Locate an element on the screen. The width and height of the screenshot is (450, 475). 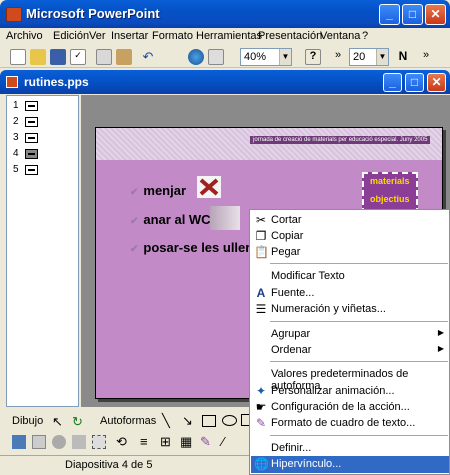
menu-item-copiar: ❐ Copiar is located at coordinates (350, 236).